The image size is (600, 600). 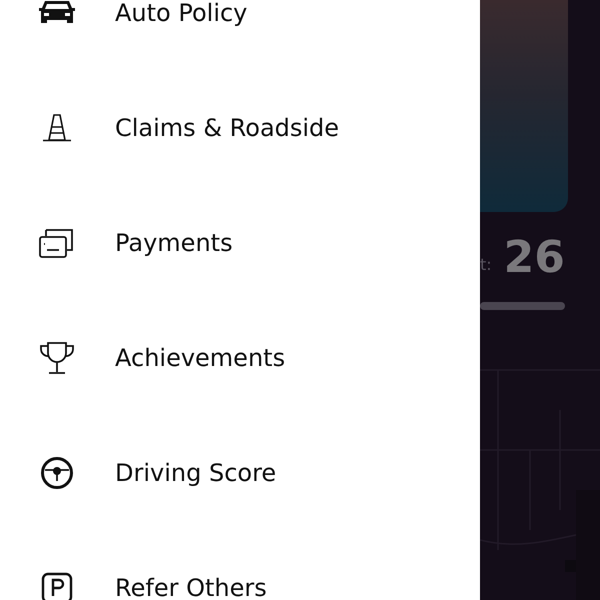 I want to click on menu-item: Auto Policy, so click(x=240, y=35).